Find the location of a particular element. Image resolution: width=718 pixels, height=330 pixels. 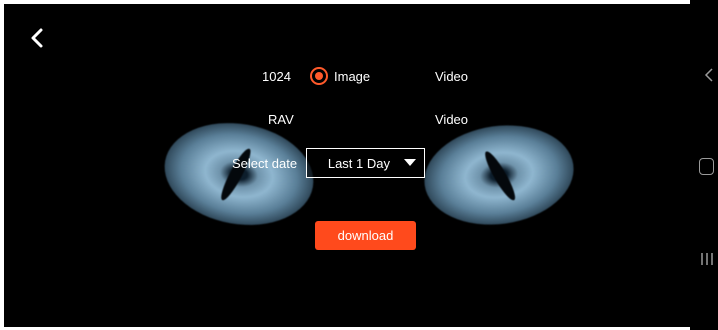

background-eye-right is located at coordinates (499, 175).